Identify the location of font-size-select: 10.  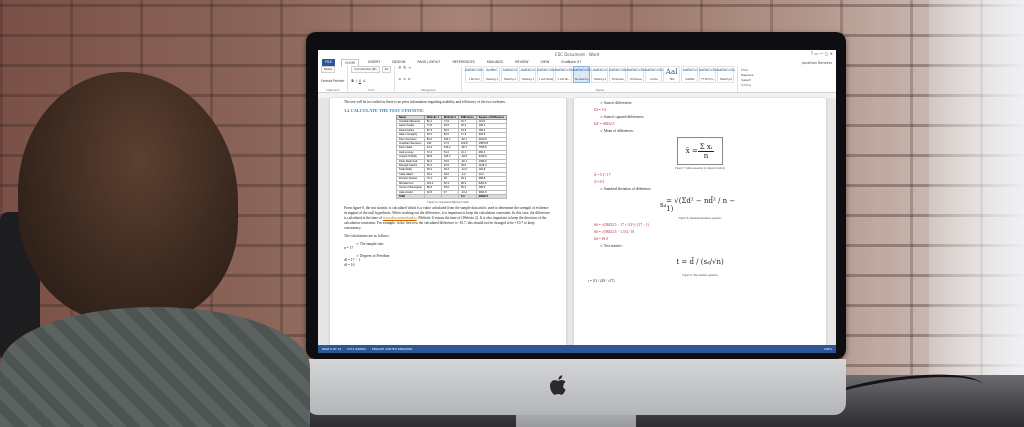
(386, 69).